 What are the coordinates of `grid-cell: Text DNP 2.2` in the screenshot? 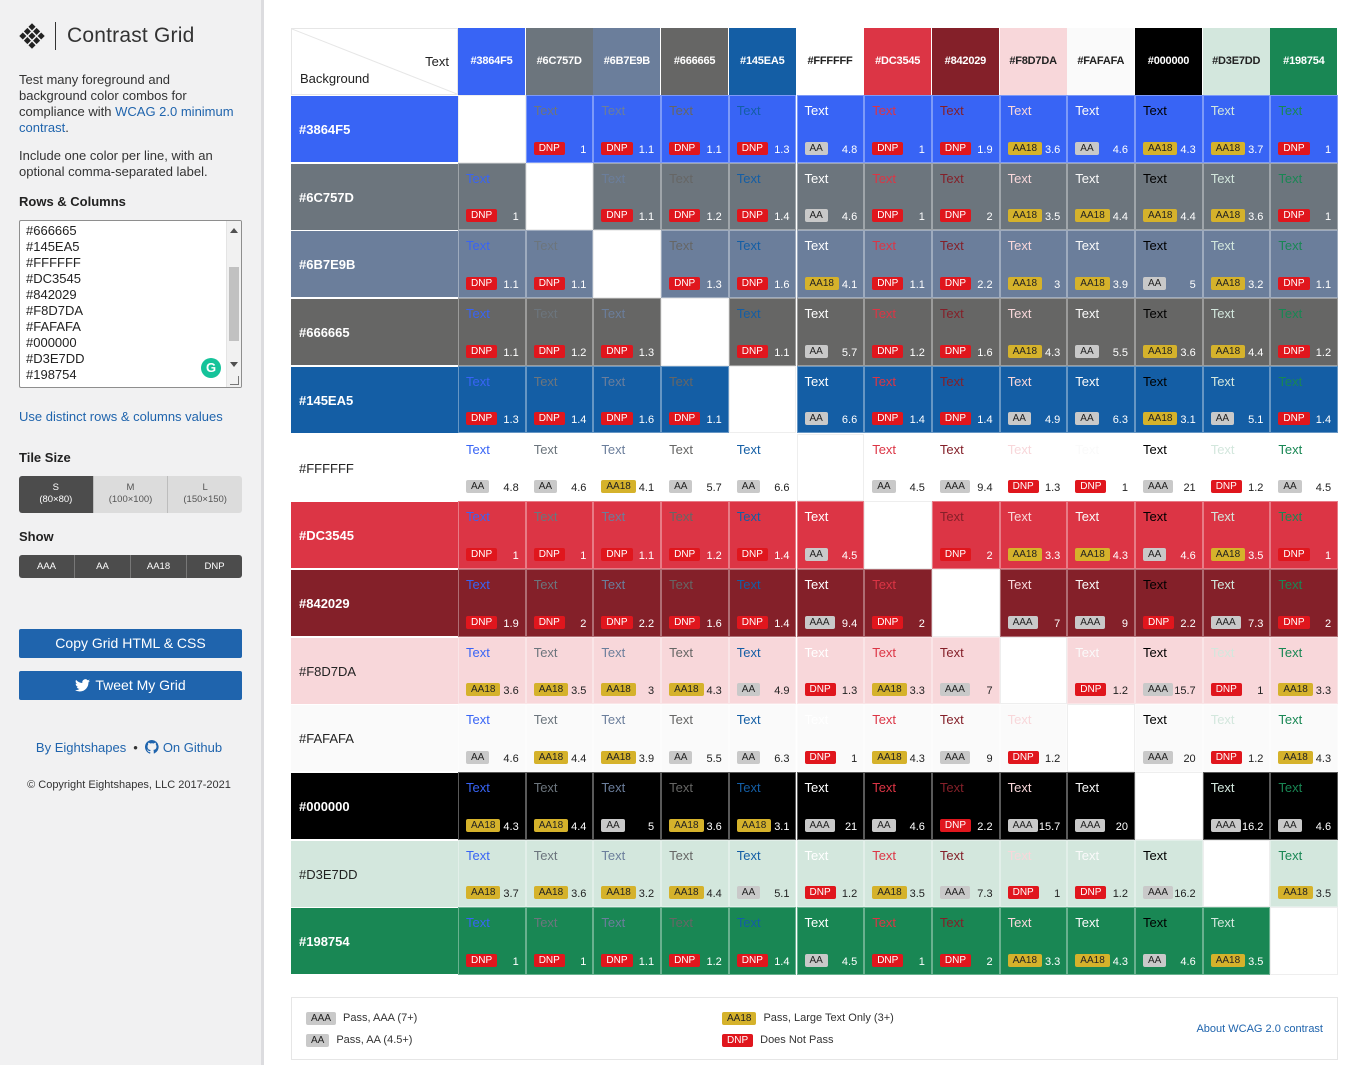 It's located at (627, 602).